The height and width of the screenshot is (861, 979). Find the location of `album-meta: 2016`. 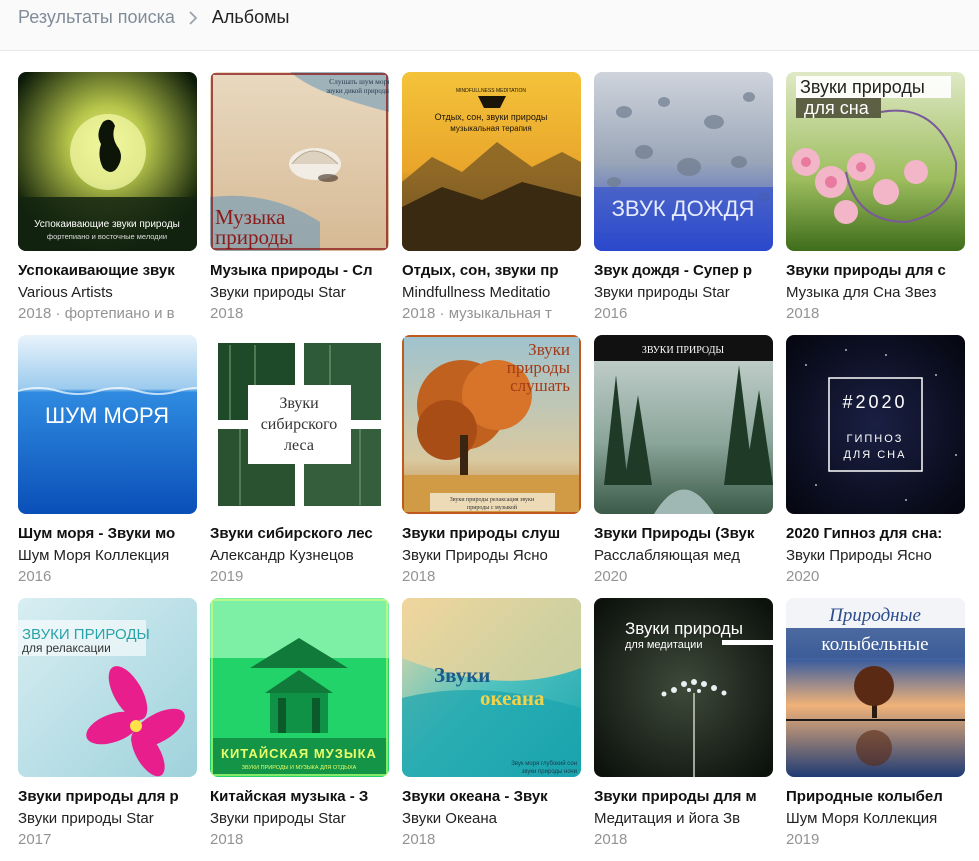

album-meta: 2016 is located at coordinates (35, 576).